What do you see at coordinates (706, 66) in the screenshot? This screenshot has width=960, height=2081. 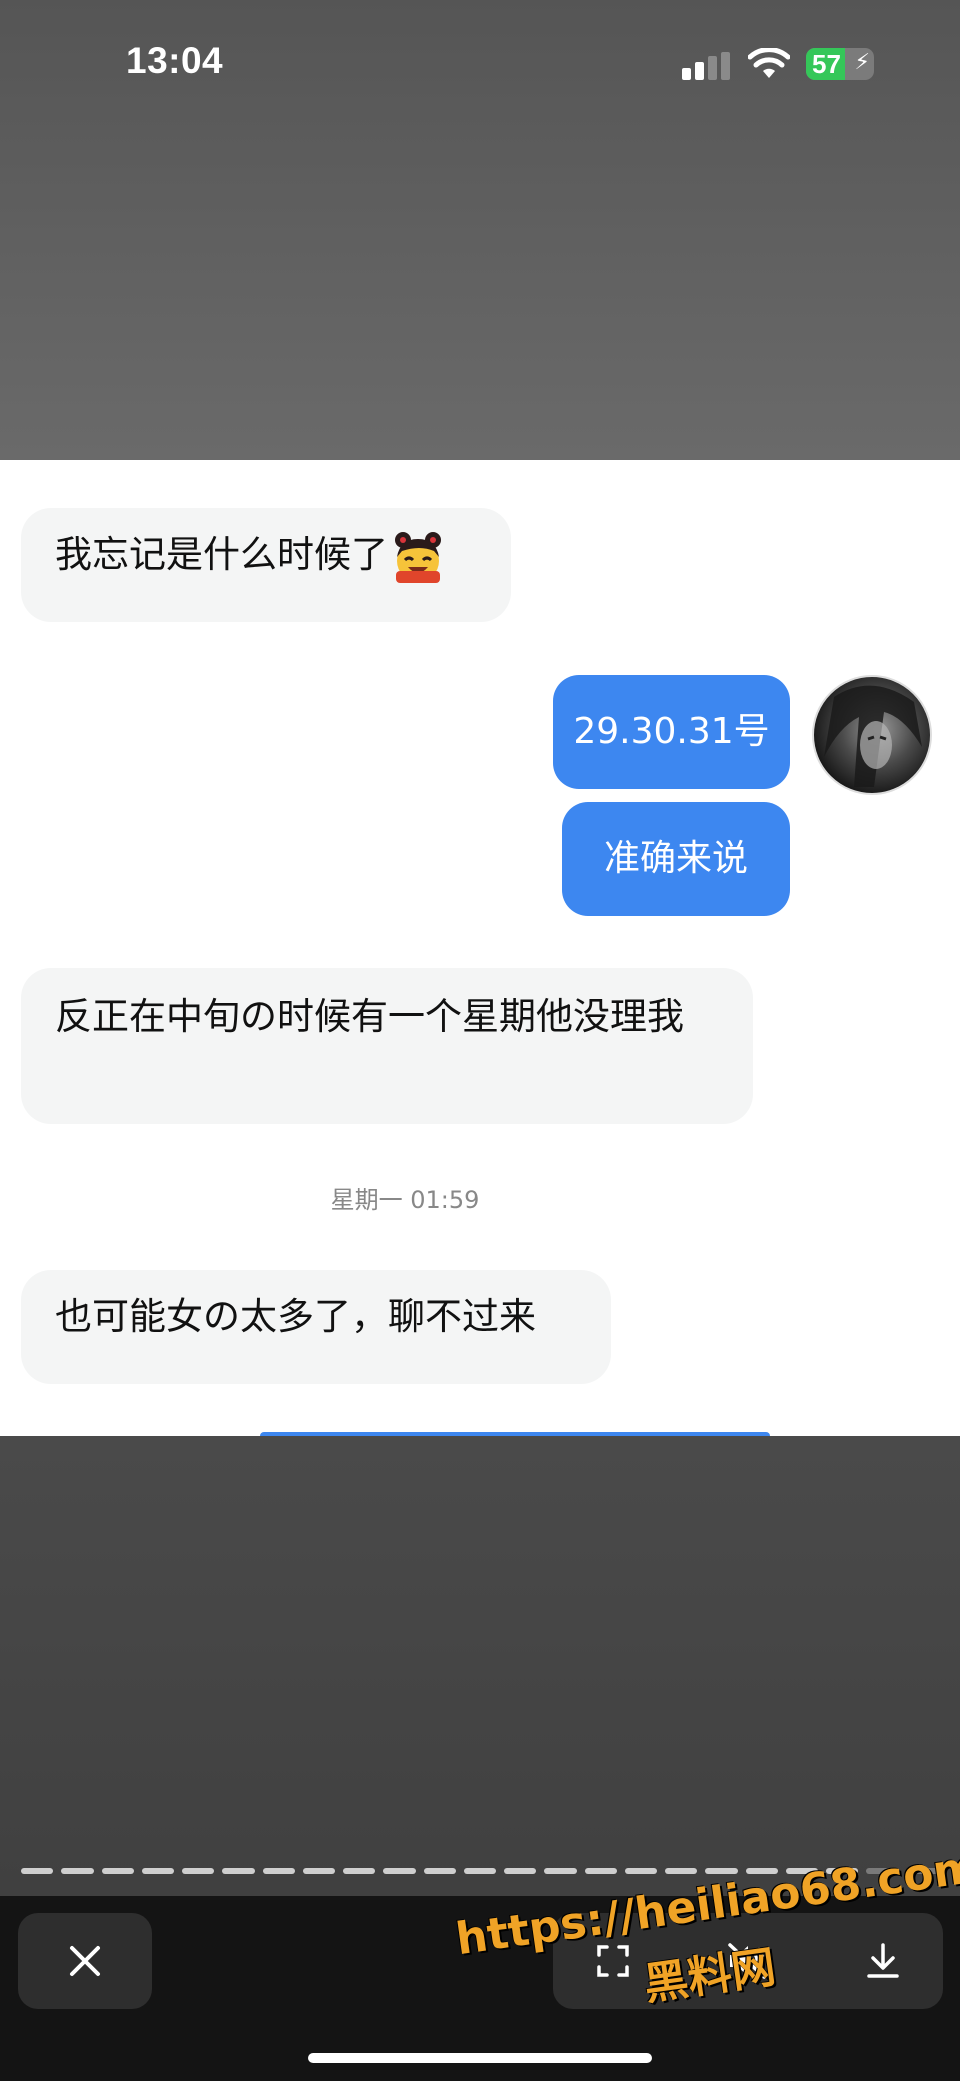 I see `cellular-signal-icon` at bounding box center [706, 66].